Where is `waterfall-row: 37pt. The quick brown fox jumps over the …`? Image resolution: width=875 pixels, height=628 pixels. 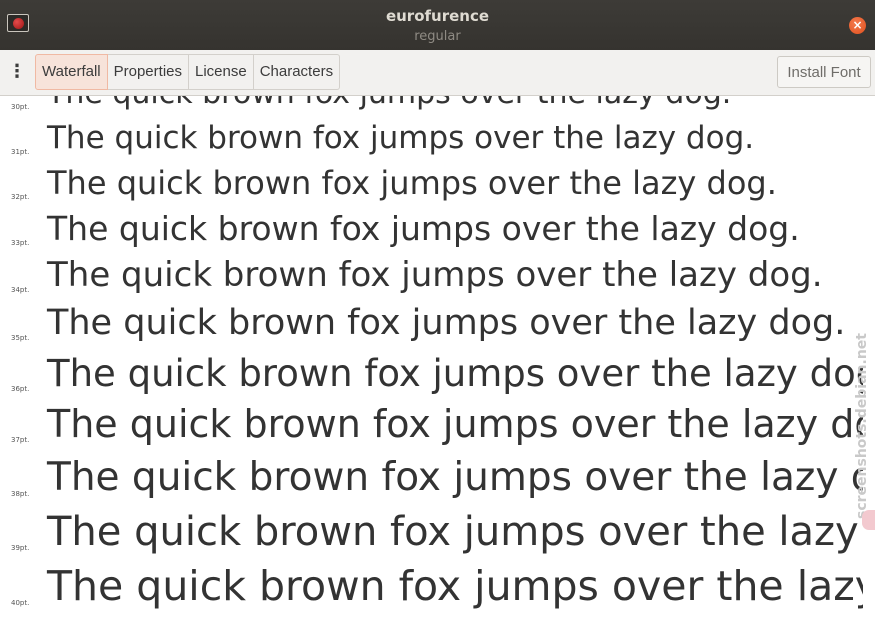
waterfall-row: 37pt. The quick brown fox jumps over the … is located at coordinates (431, 428).